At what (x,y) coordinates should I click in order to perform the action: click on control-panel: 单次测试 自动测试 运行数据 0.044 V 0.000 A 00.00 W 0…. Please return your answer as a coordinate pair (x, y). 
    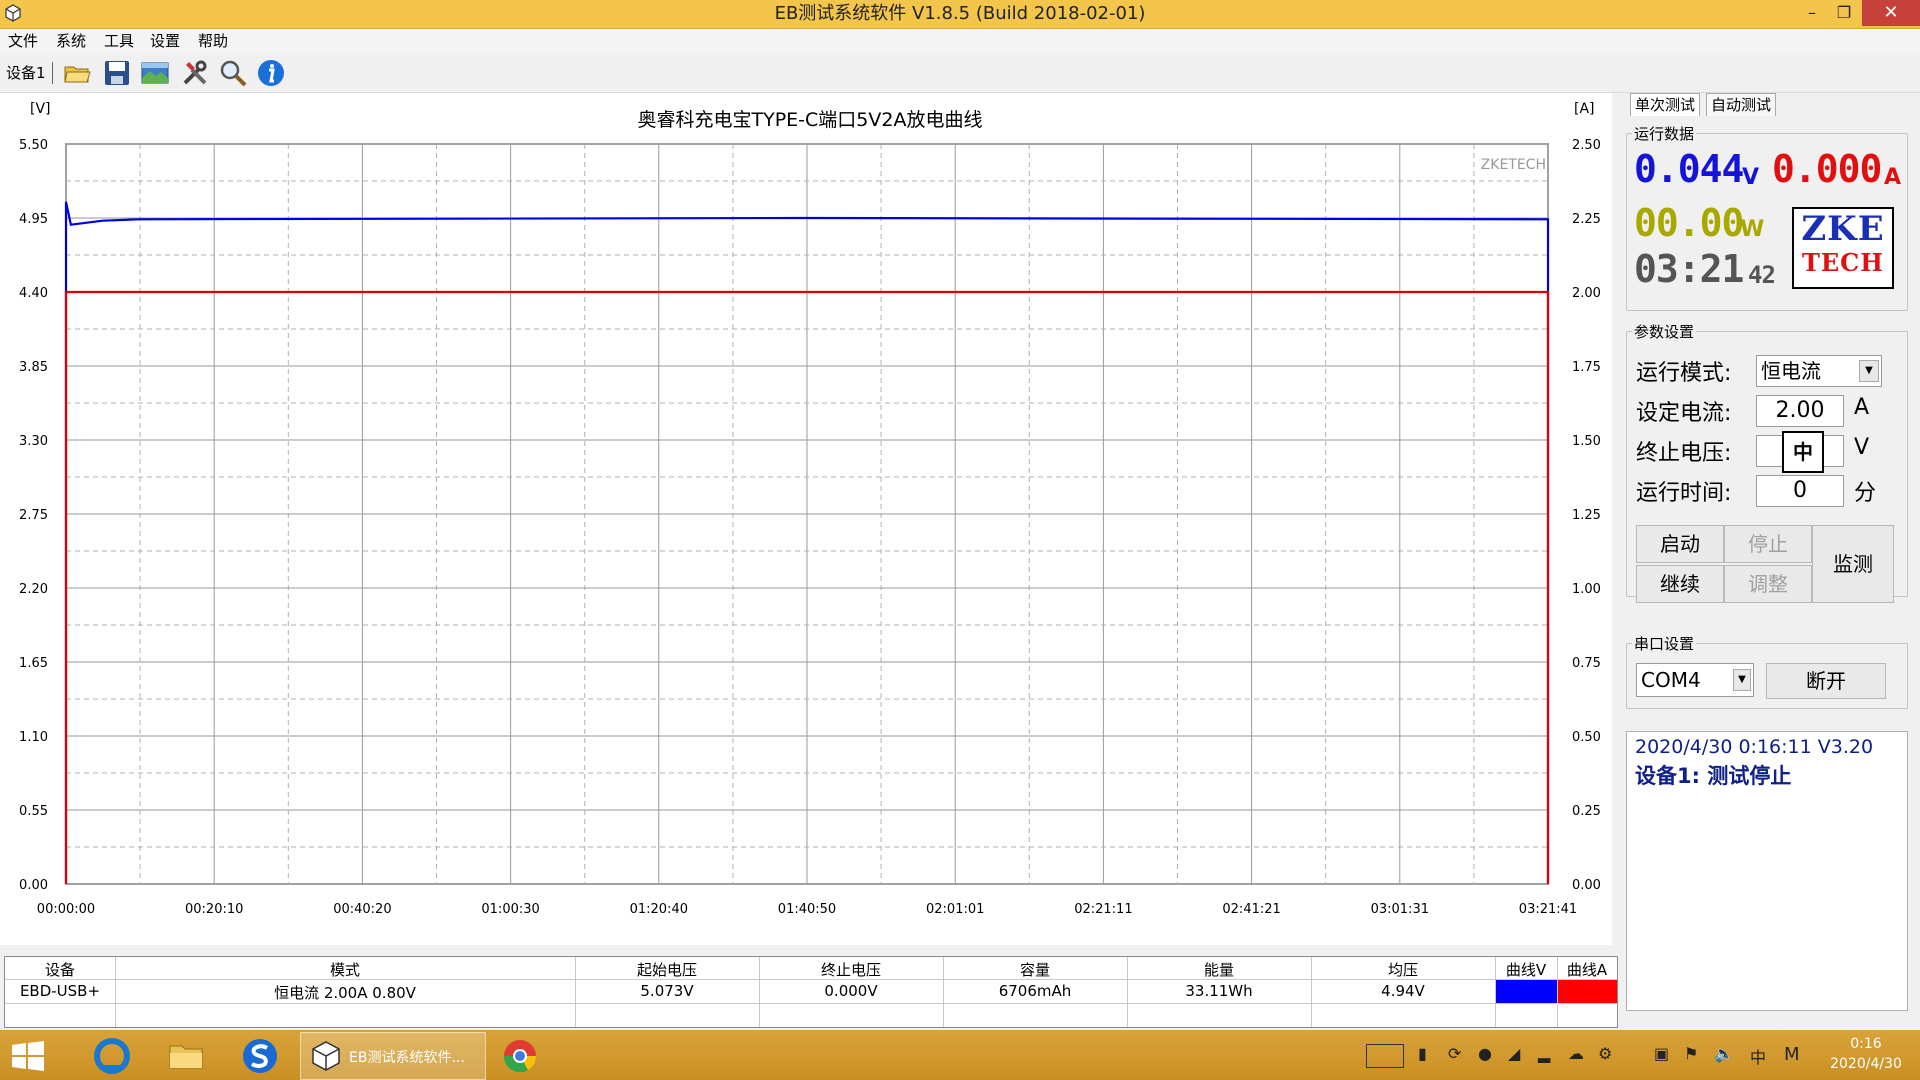
    Looking at the image, I should click on (1771, 553).